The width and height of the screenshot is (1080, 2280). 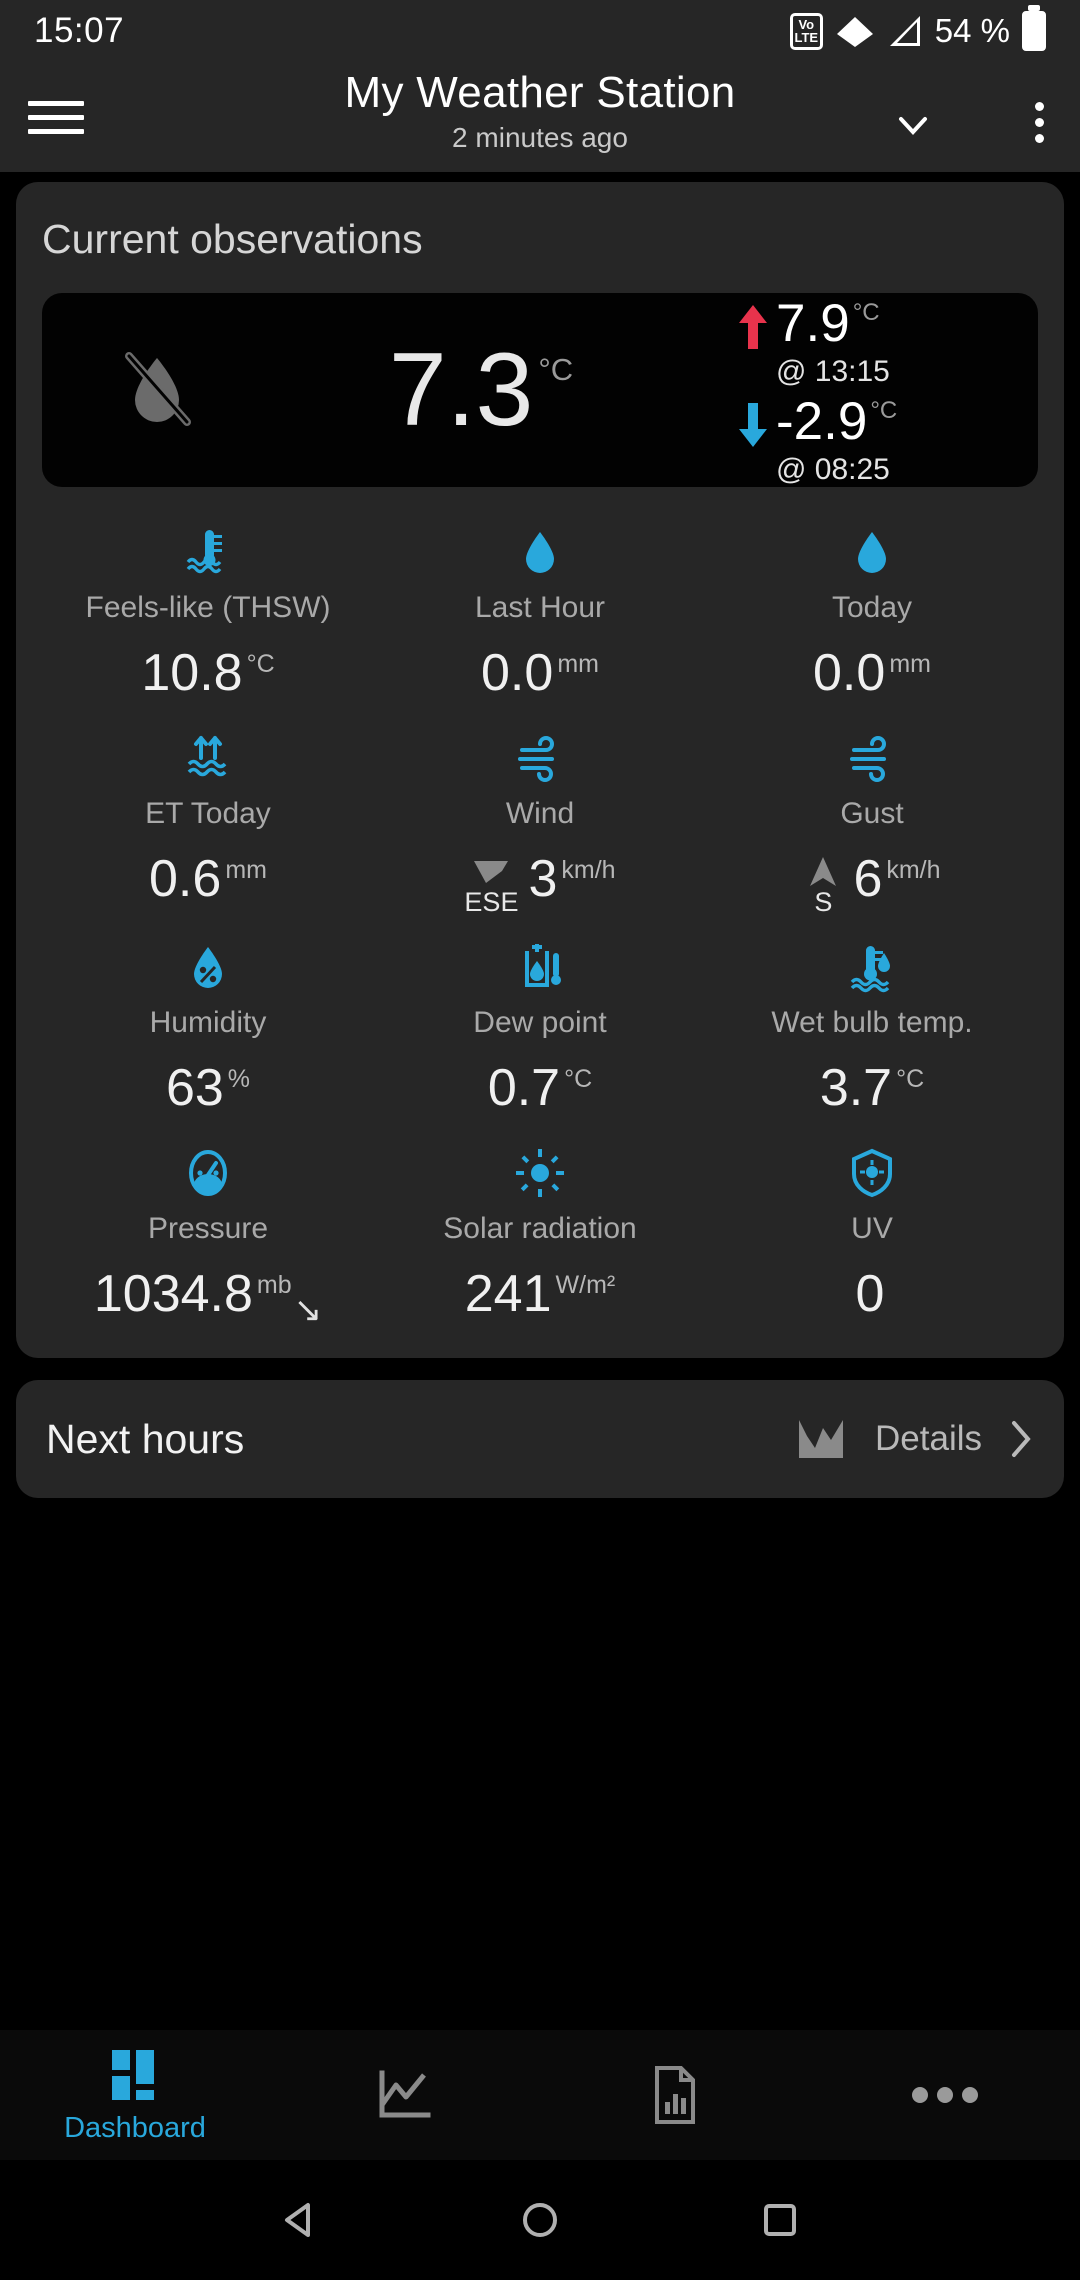 I want to click on metric-unit: W/m², so click(x=585, y=1285).